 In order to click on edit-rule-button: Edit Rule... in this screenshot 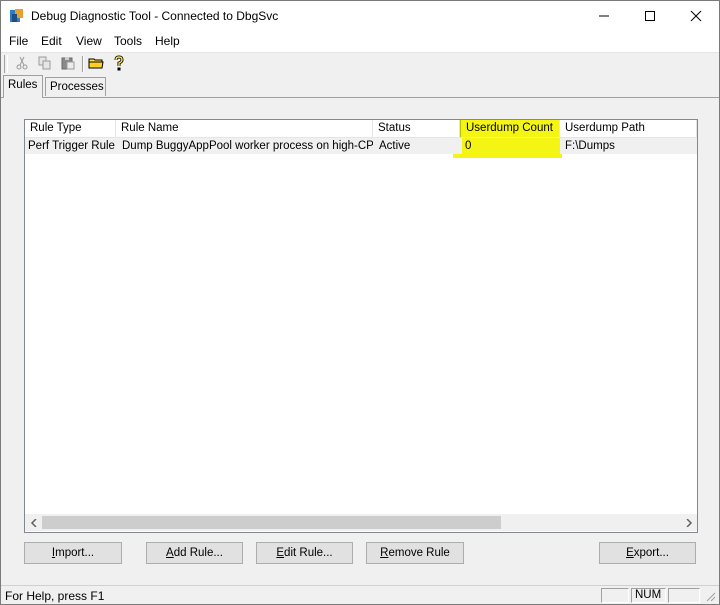, I will do `click(304, 553)`.